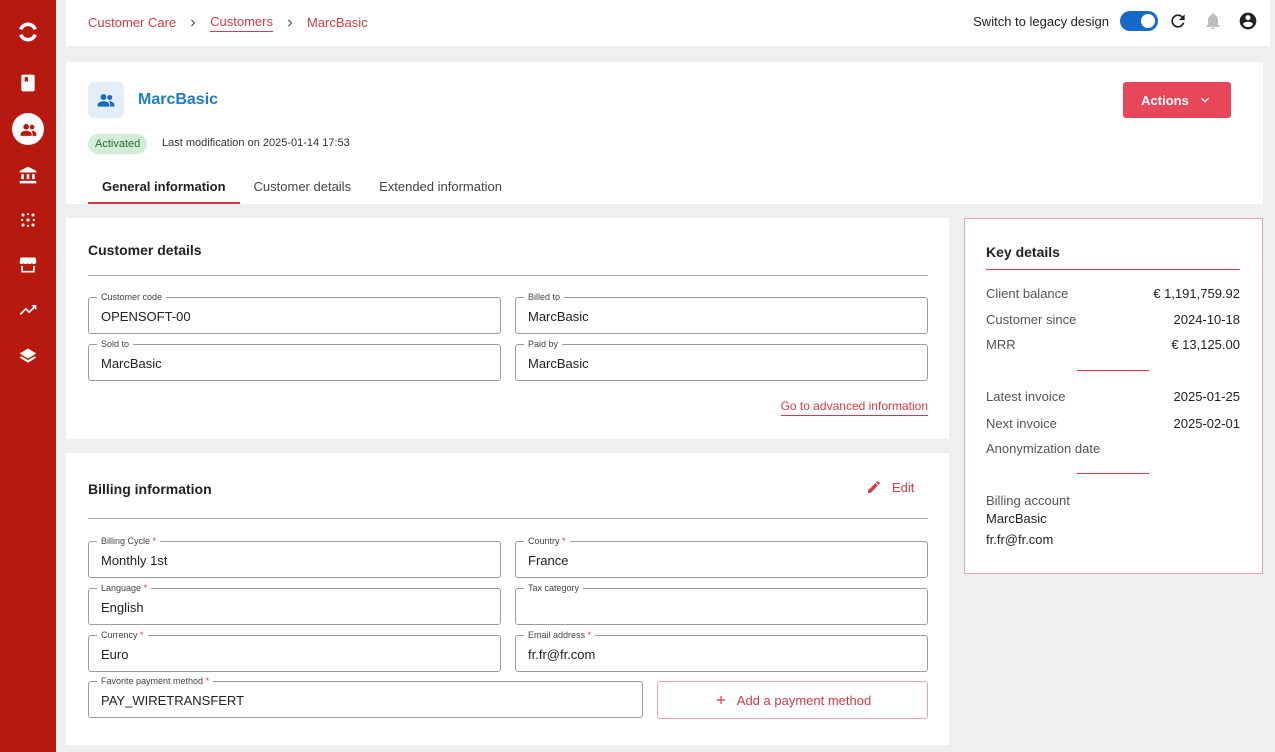 The width and height of the screenshot is (1275, 752). What do you see at coordinates (118, 144) in the screenshot?
I see `status-badge: Activated` at bounding box center [118, 144].